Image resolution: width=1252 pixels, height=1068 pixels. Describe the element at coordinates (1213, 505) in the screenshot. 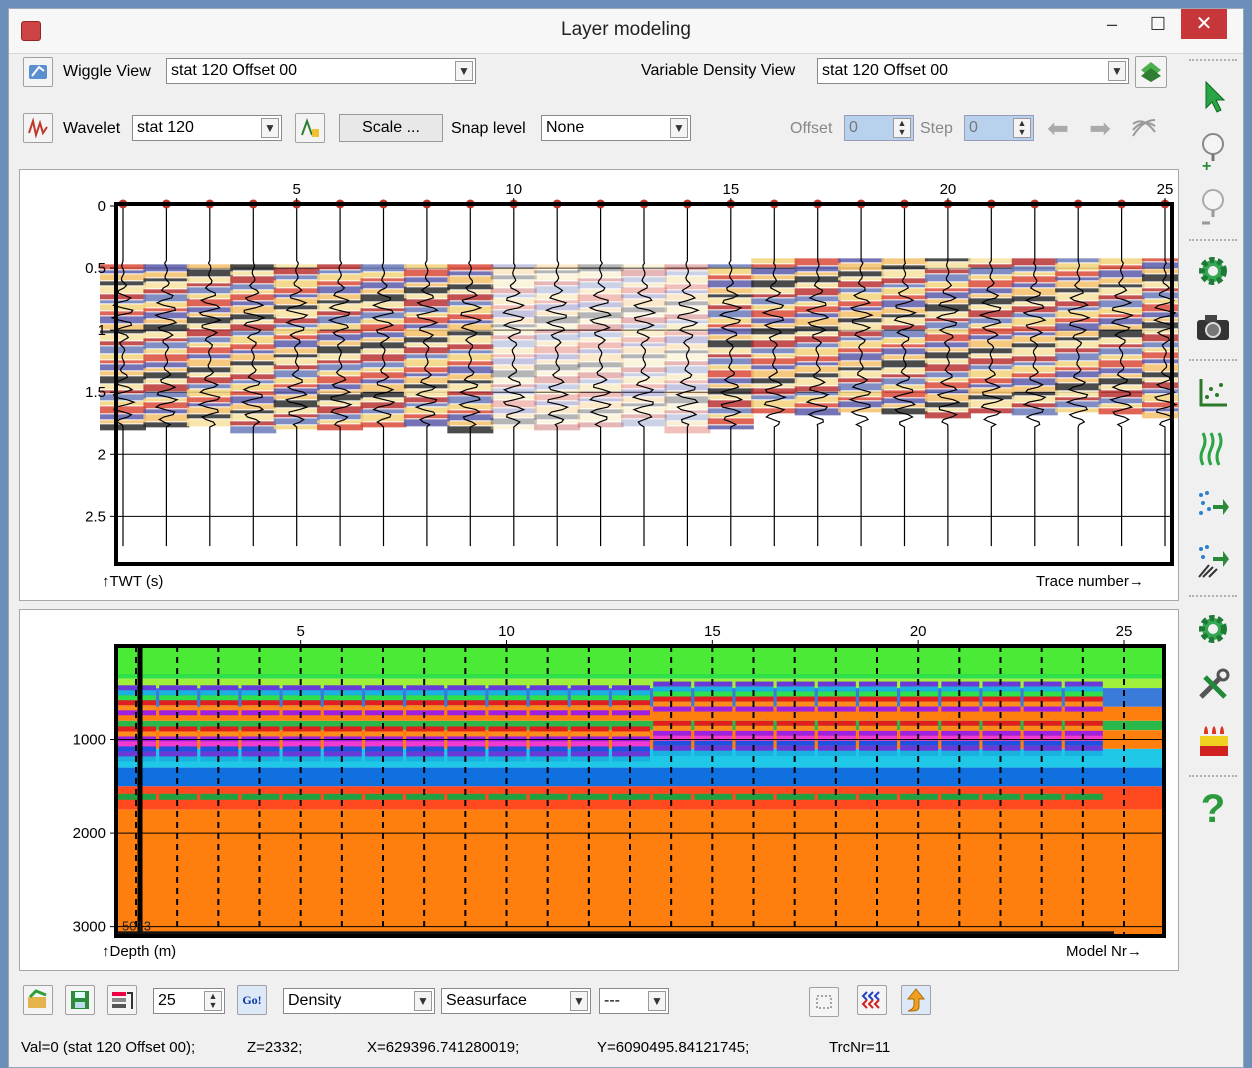

I see `flatten-icon` at that location.